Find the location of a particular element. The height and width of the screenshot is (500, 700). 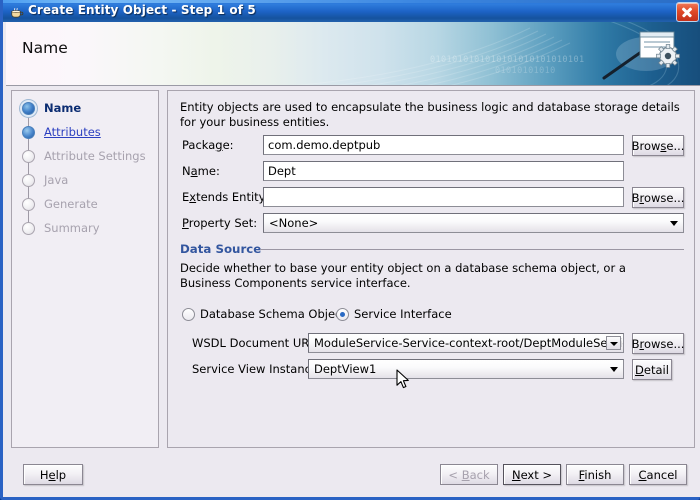

sidebar-item-attributes: Attributes is located at coordinates (61, 132).